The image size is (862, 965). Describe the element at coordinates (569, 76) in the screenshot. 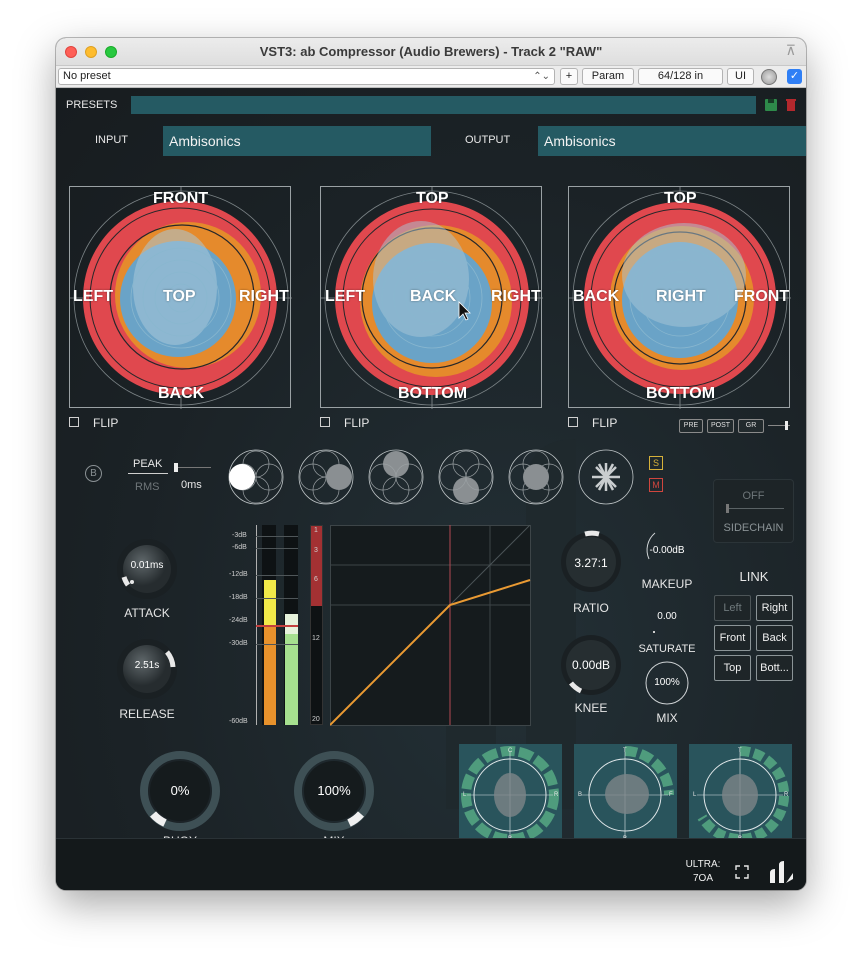

I see `add-preset-button: +` at that location.